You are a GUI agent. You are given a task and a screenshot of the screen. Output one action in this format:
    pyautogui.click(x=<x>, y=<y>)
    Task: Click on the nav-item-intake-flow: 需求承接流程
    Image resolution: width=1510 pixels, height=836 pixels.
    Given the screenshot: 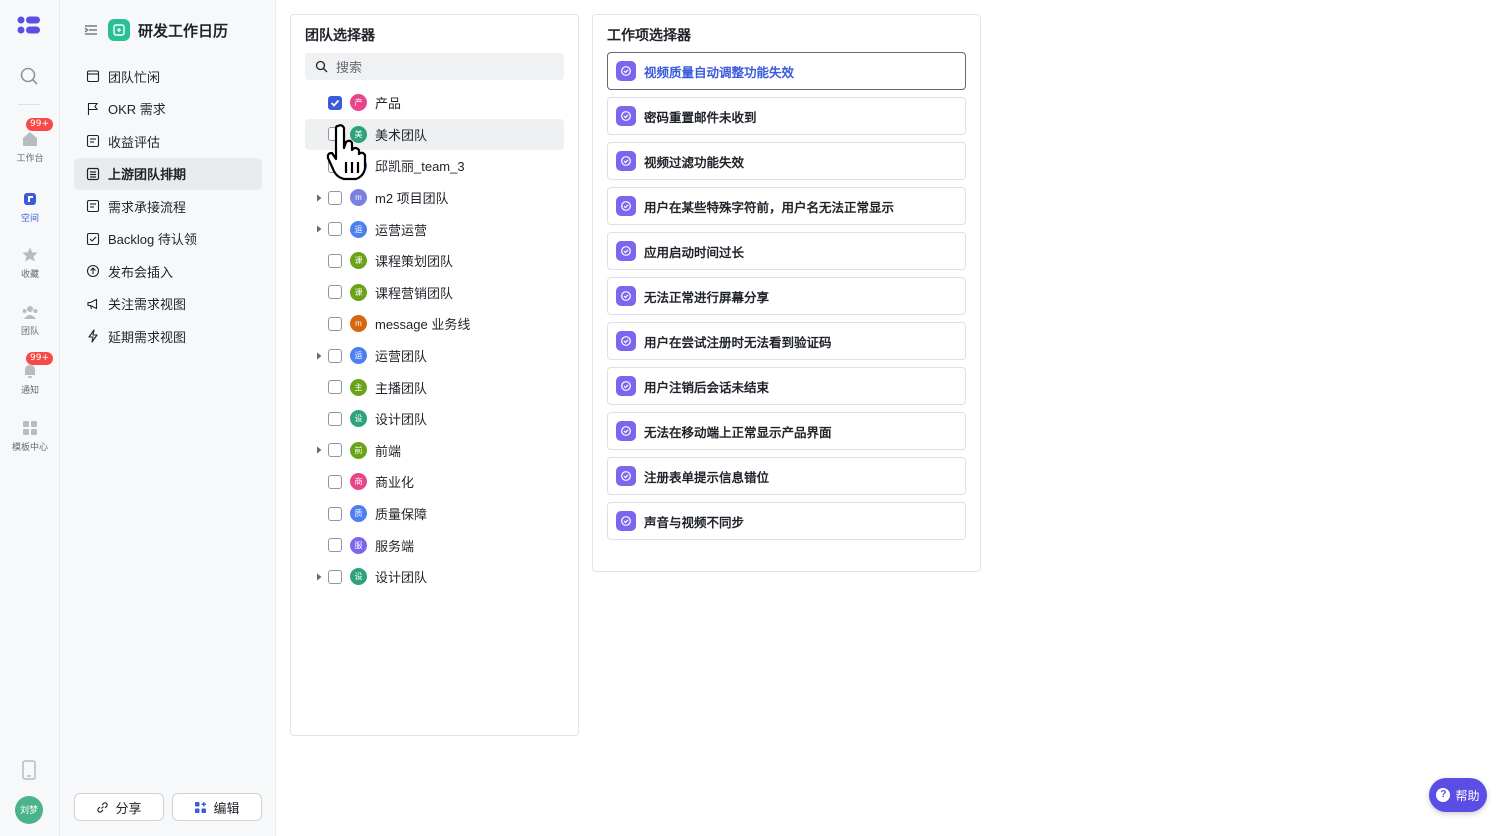 What is the action you would take?
    pyautogui.click(x=168, y=206)
    